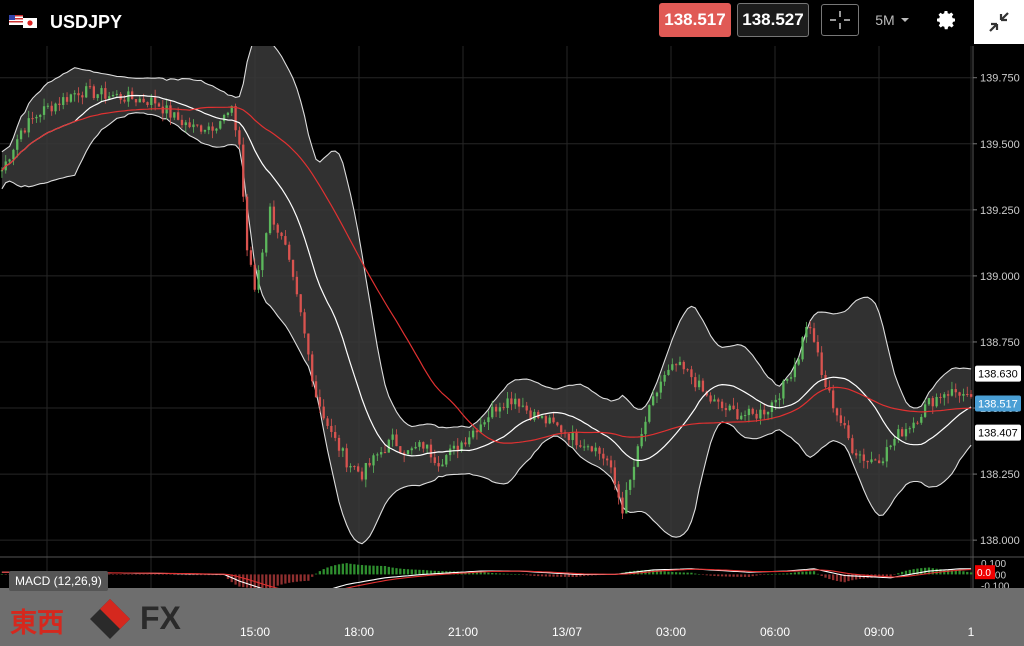 This screenshot has width=1024, height=646. What do you see at coordinates (671, 632) in the screenshot?
I see `x-tick-label: 03:00` at bounding box center [671, 632].